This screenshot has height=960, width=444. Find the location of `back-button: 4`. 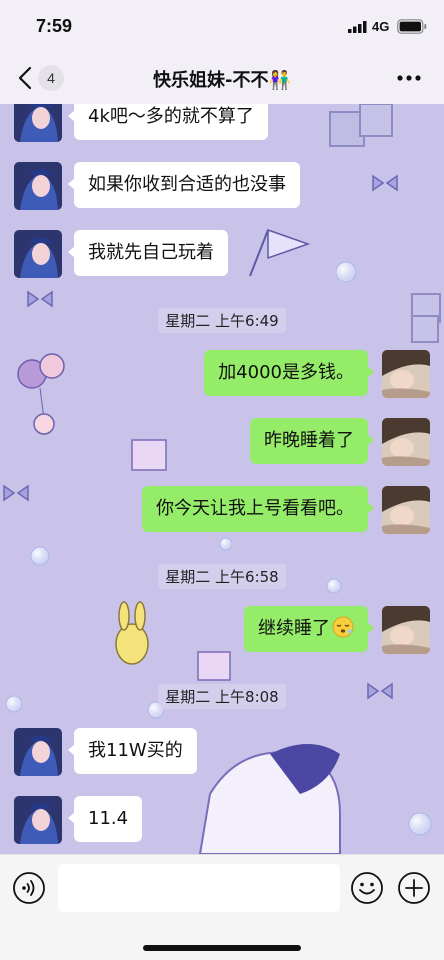

back-button: 4 is located at coordinates (42, 78).